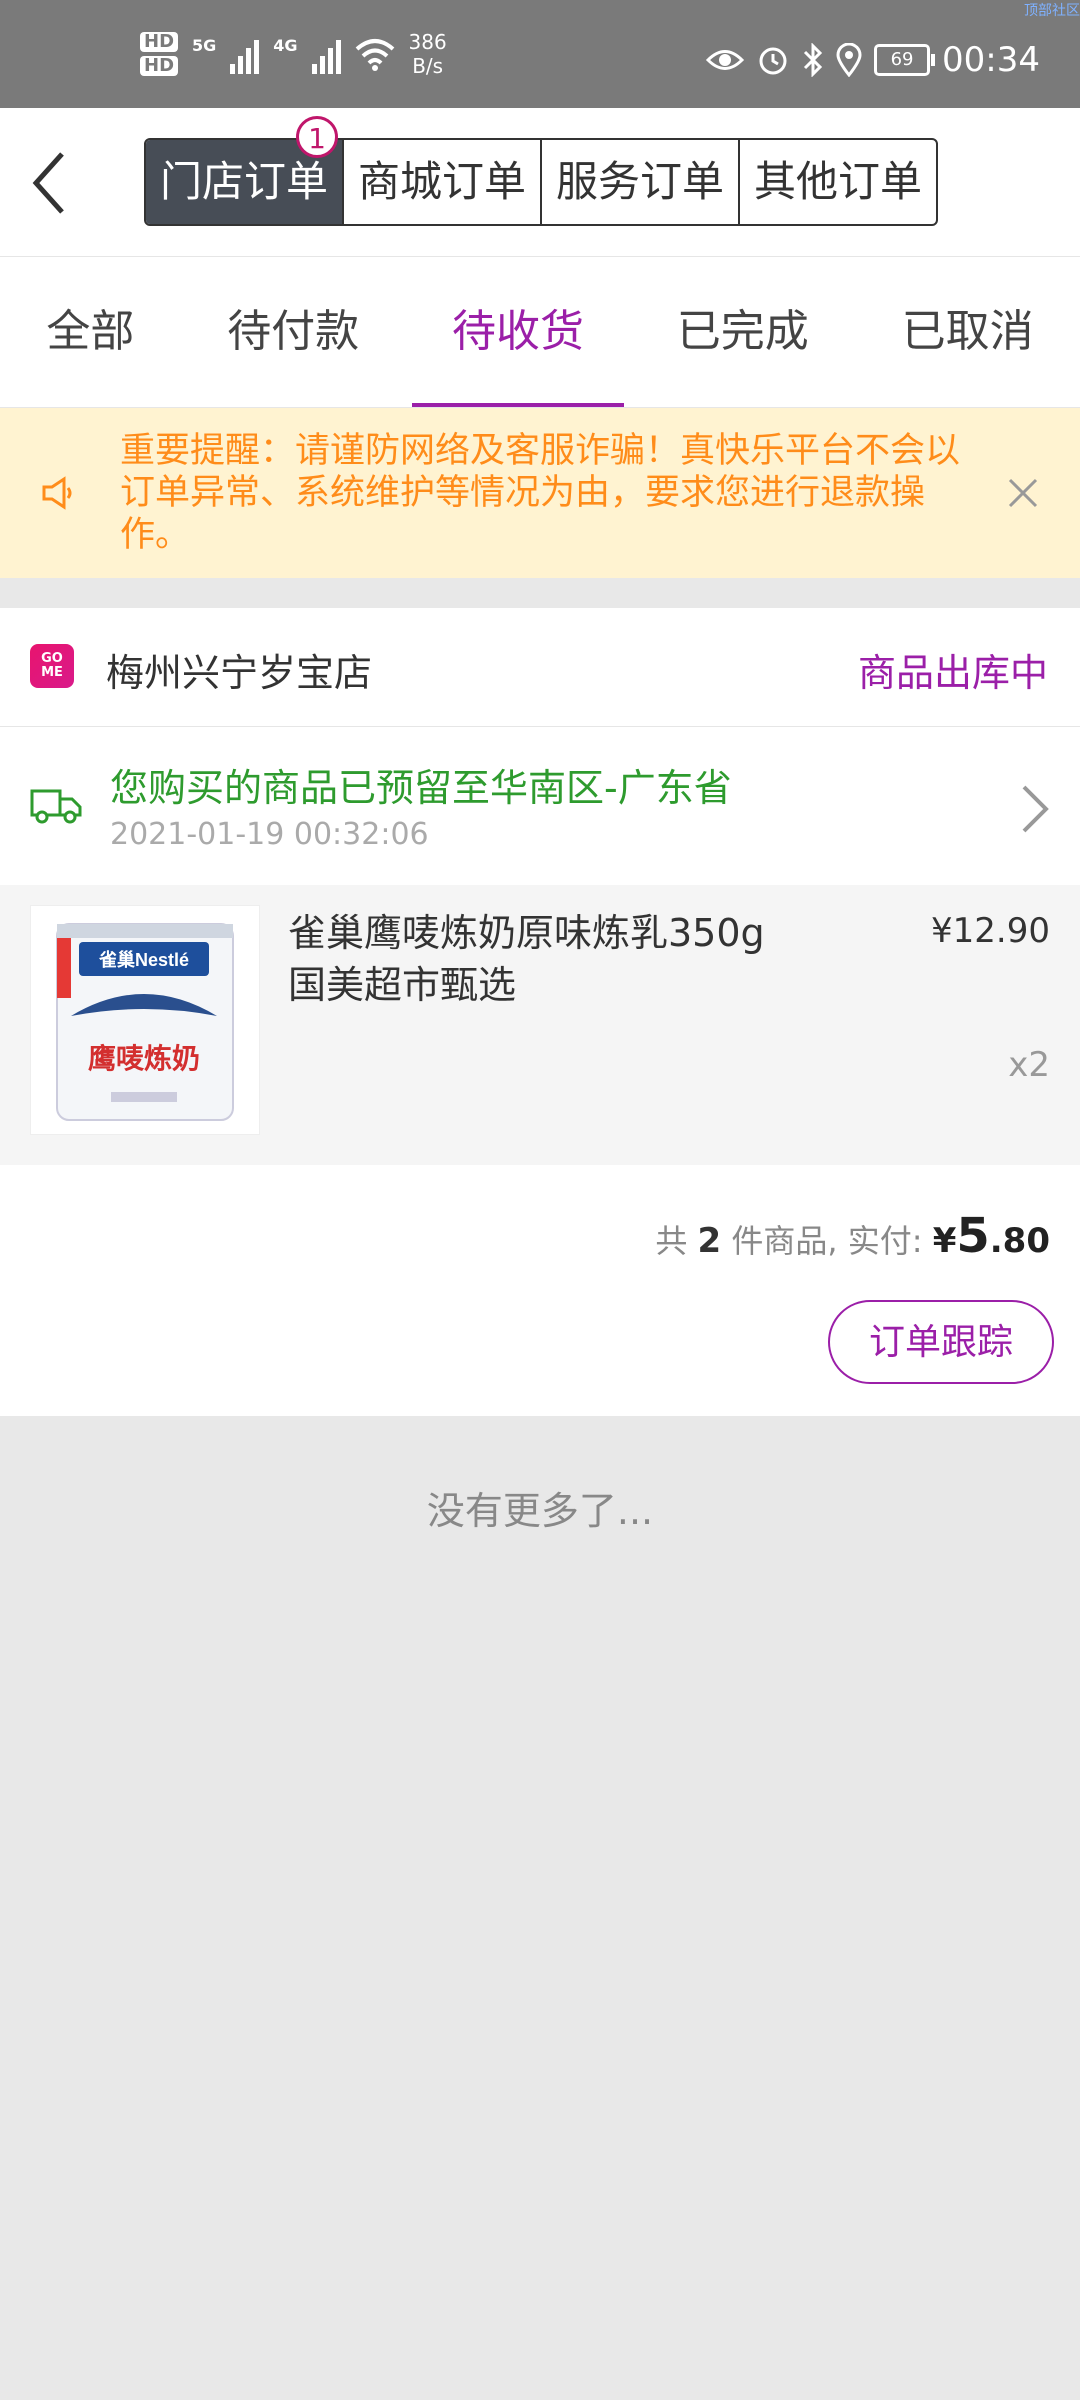  What do you see at coordinates (540, 54) in the screenshot?
I see `status-bar: 顶部社区 HD HD 5G 4G 386 B/s 69 00:34` at bounding box center [540, 54].